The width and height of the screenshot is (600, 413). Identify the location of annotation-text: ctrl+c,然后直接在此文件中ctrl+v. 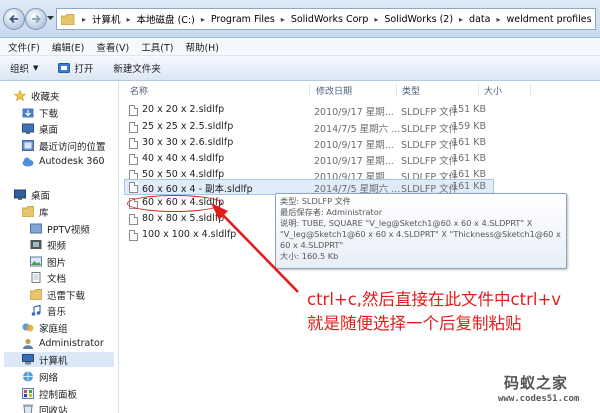
(434, 299).